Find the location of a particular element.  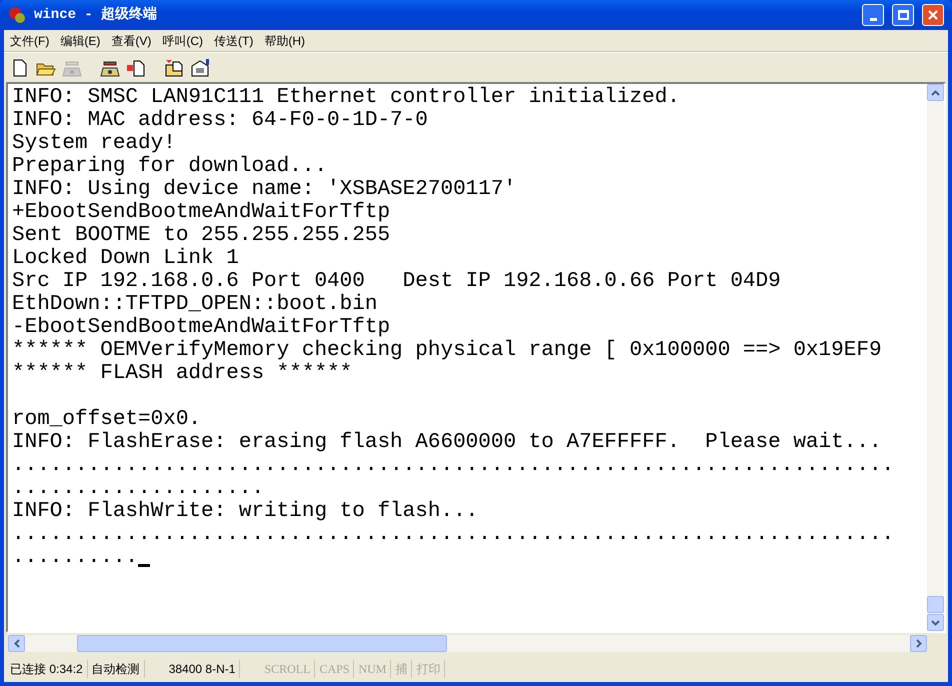

app-icon is located at coordinates (17, 15).